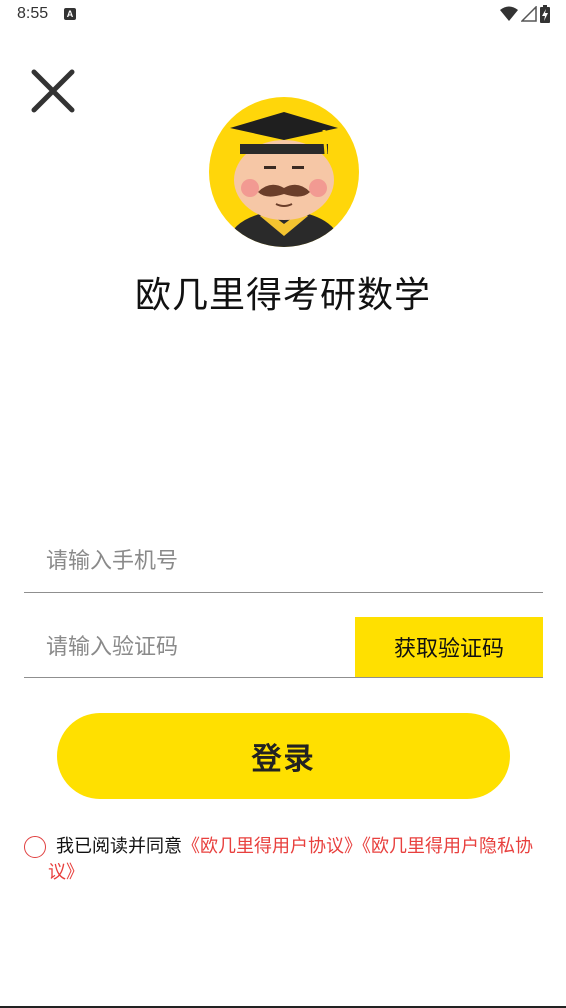 The image size is (566, 1008). Describe the element at coordinates (296, 860) in the screenshot. I see `agreement-text: 我已阅读并同意《欧几里得用户协议》《欧几里得用户隐私协议》` at that location.